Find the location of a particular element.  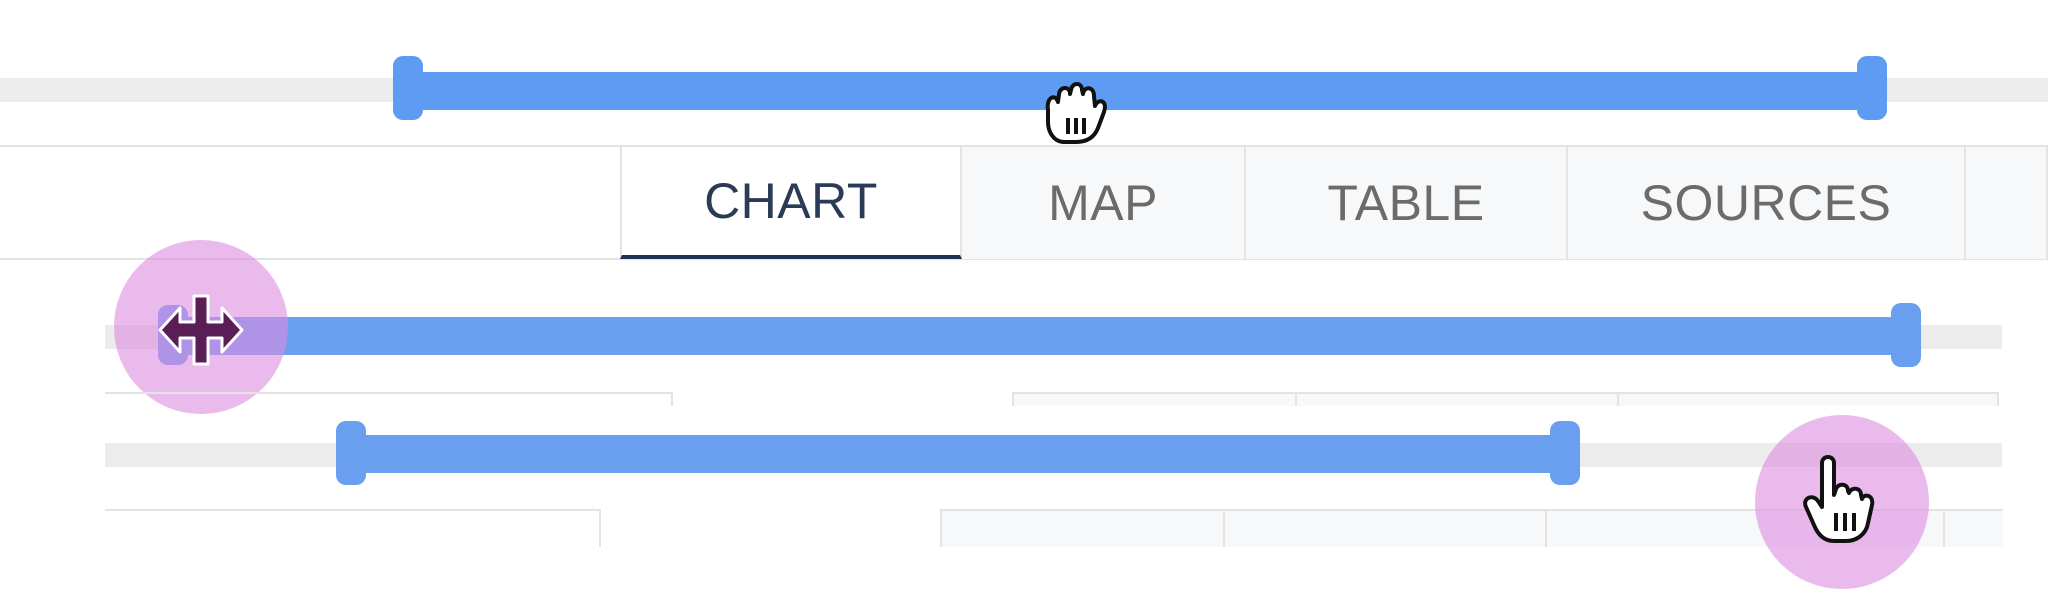

tab-table-label: TABLE is located at coordinates (1406, 203).